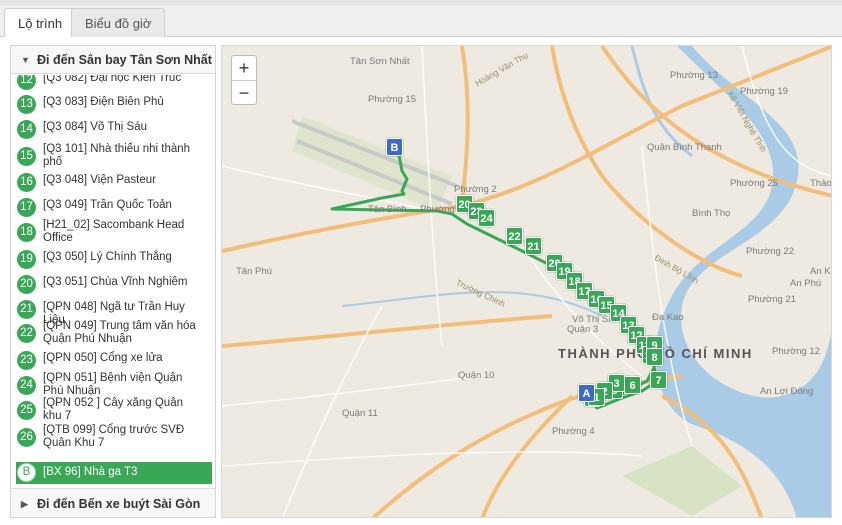  I want to click on stop-name: [QPN 051] Bệnh viện Quận Phú Nhuận, so click(113, 384).